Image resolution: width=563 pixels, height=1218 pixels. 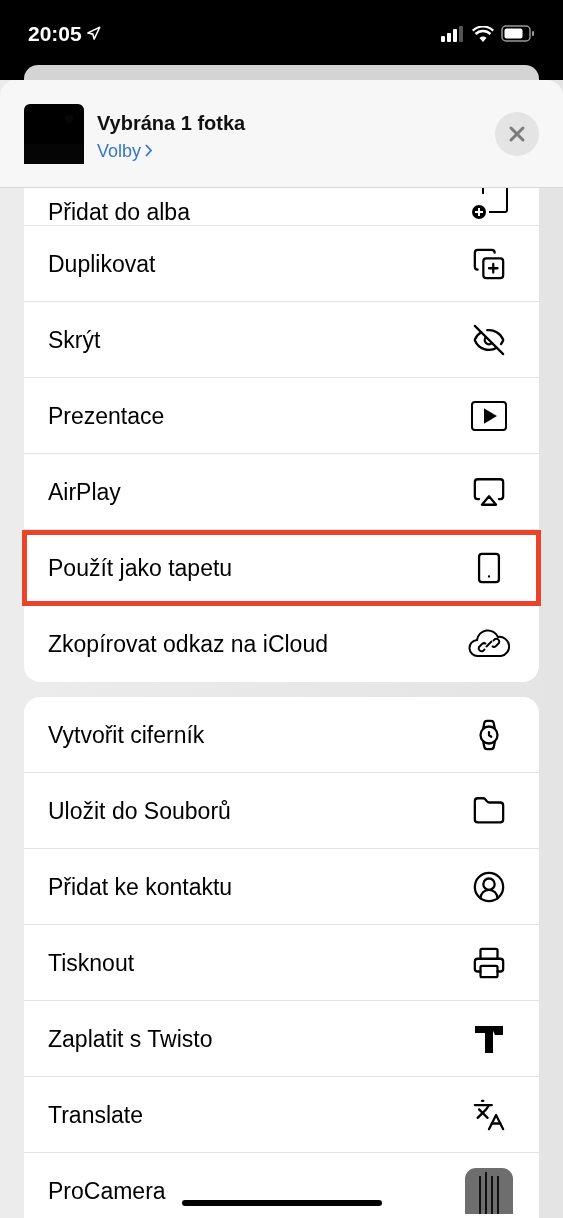 What do you see at coordinates (96, 1115) in the screenshot?
I see `action-label: Translate` at bounding box center [96, 1115].